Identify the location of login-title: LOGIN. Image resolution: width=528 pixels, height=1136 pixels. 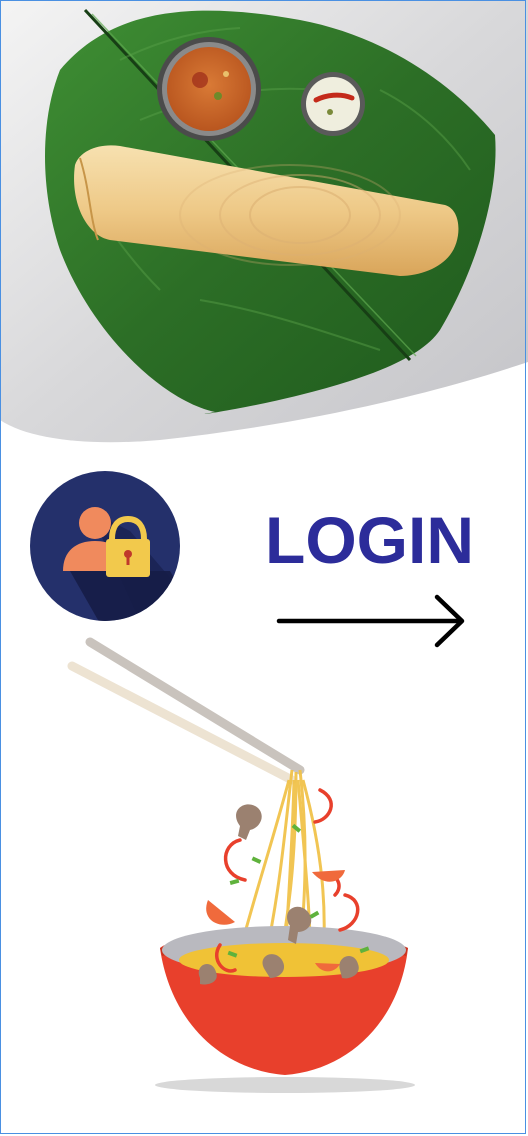
(369, 540).